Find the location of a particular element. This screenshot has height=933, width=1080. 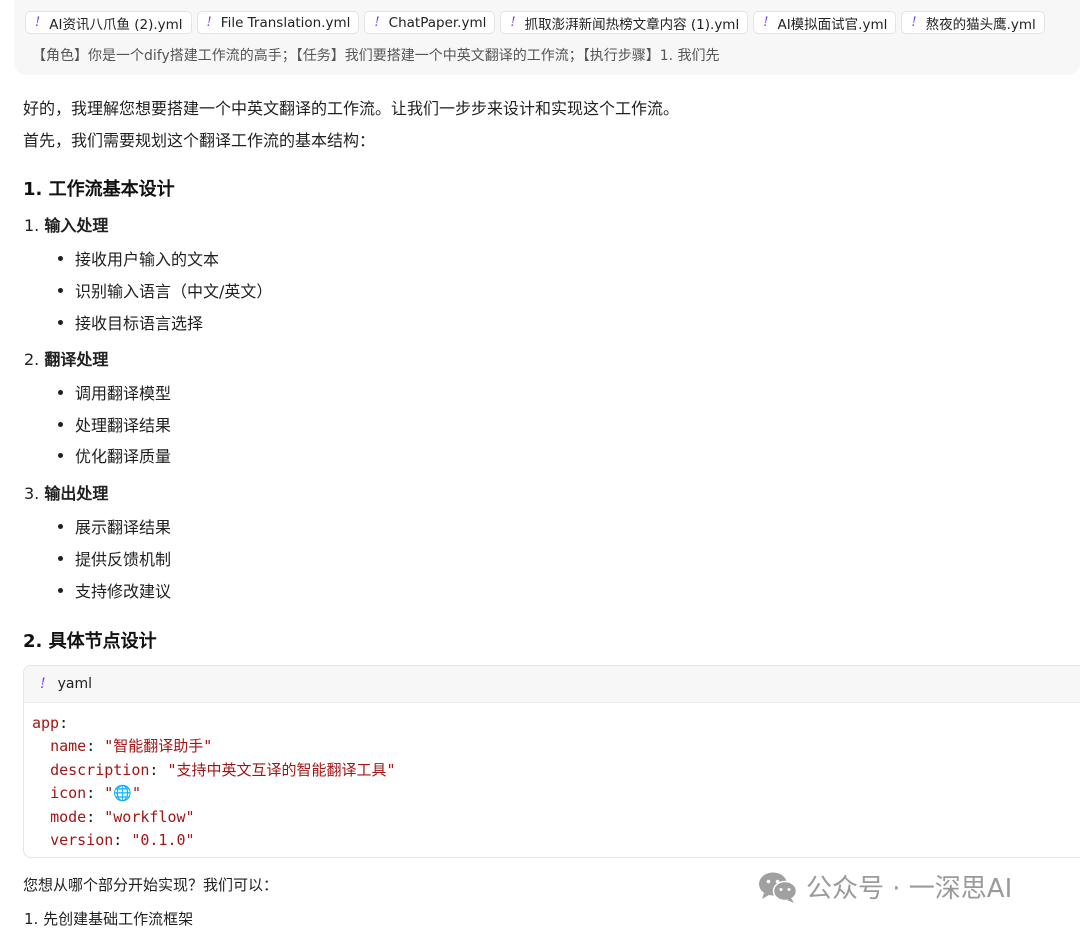

code-line: app: is located at coordinates (50, 723).